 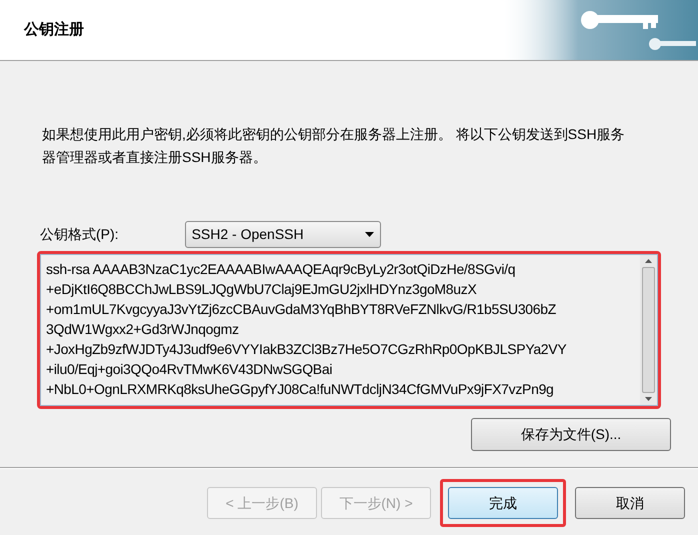 I want to click on key-text-line: +ilu0/Eqj+goi3QQo4RvTMwK6V43DNwSGQBai, so click(x=189, y=369).